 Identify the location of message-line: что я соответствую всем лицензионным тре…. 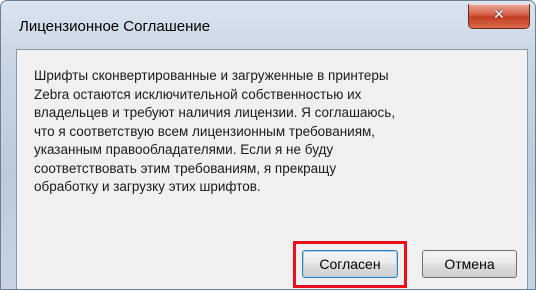
(205, 131).